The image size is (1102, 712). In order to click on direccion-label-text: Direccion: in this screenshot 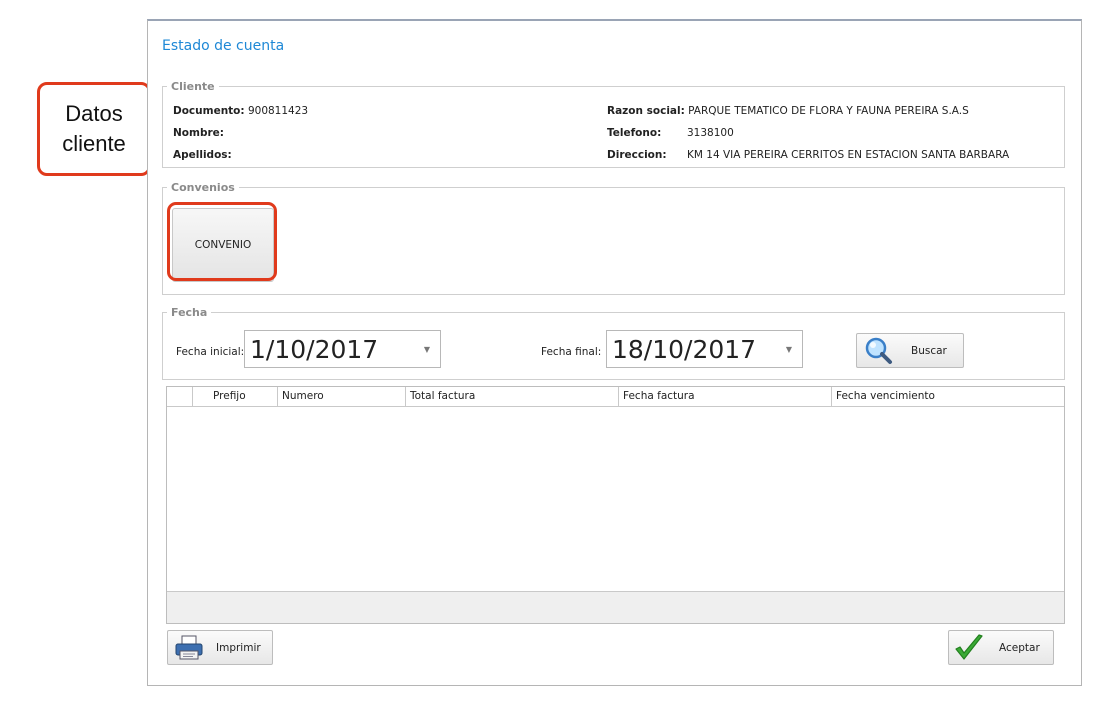, I will do `click(637, 155)`.